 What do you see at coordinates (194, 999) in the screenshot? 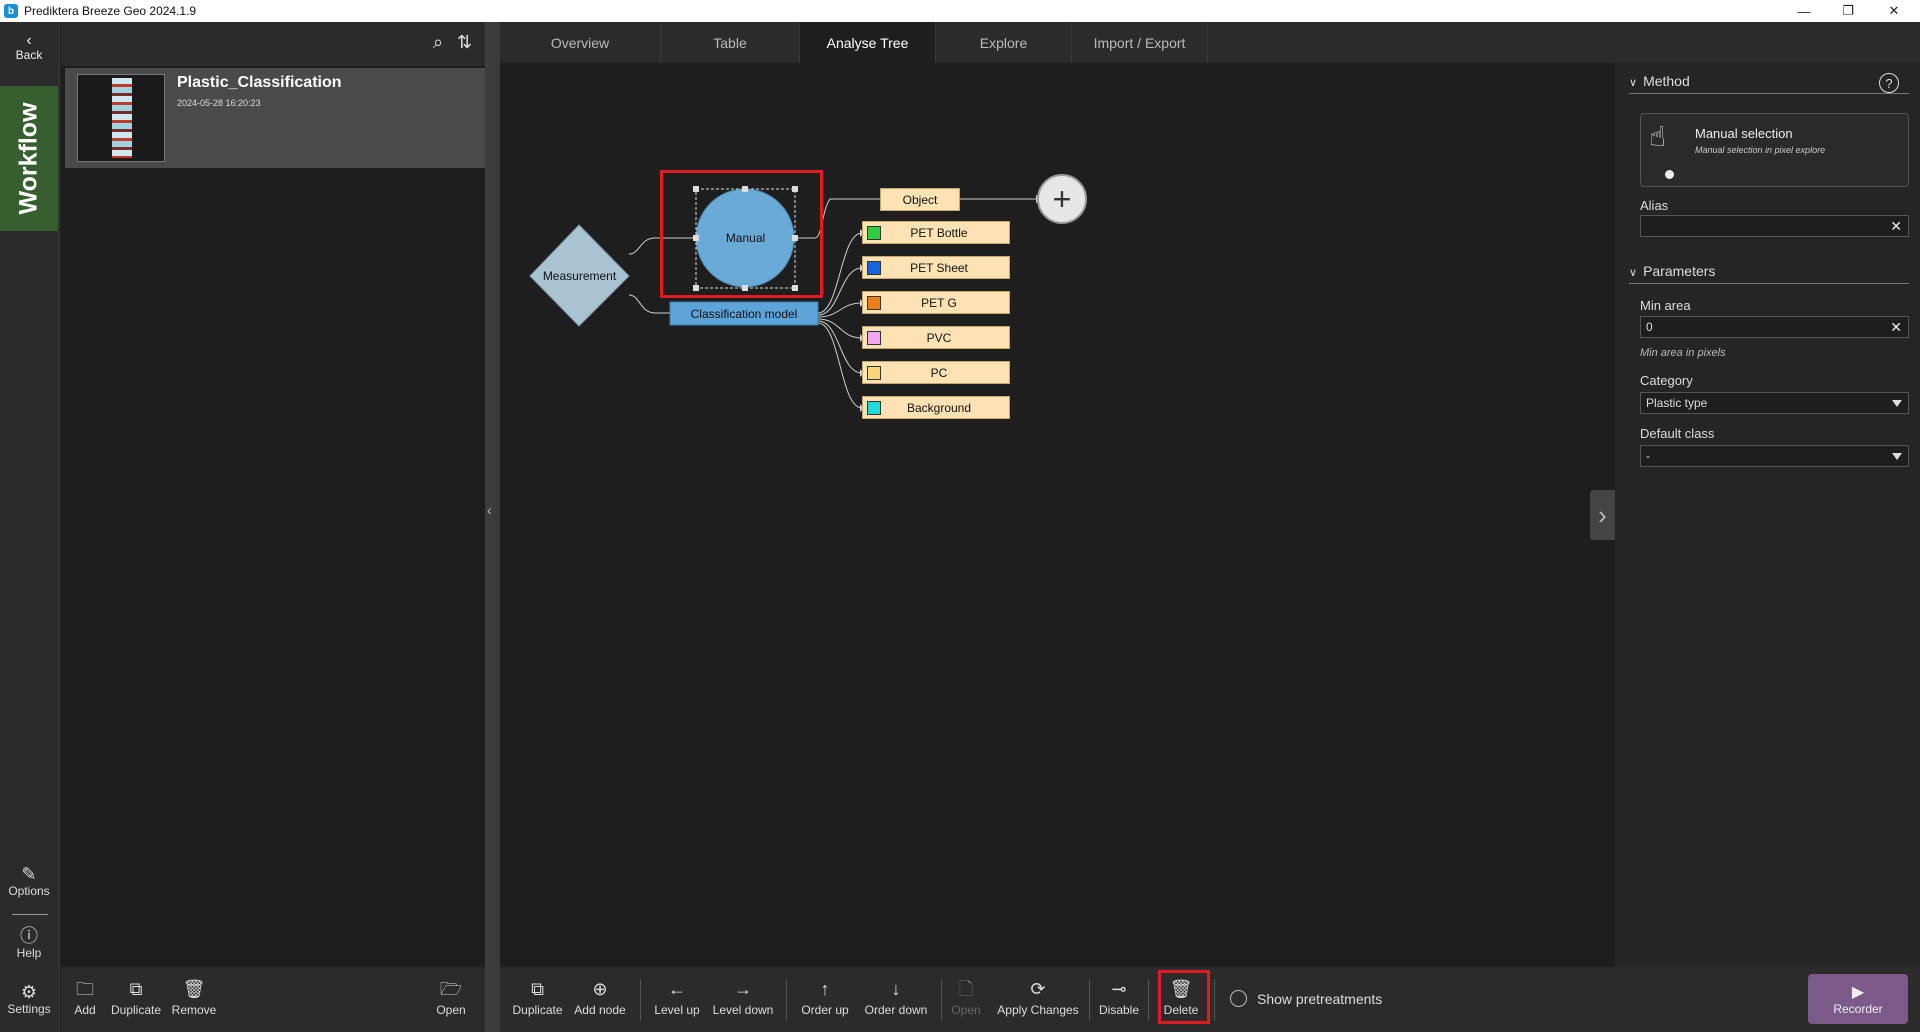
I see `remove-button: 🗑 Remove` at bounding box center [194, 999].